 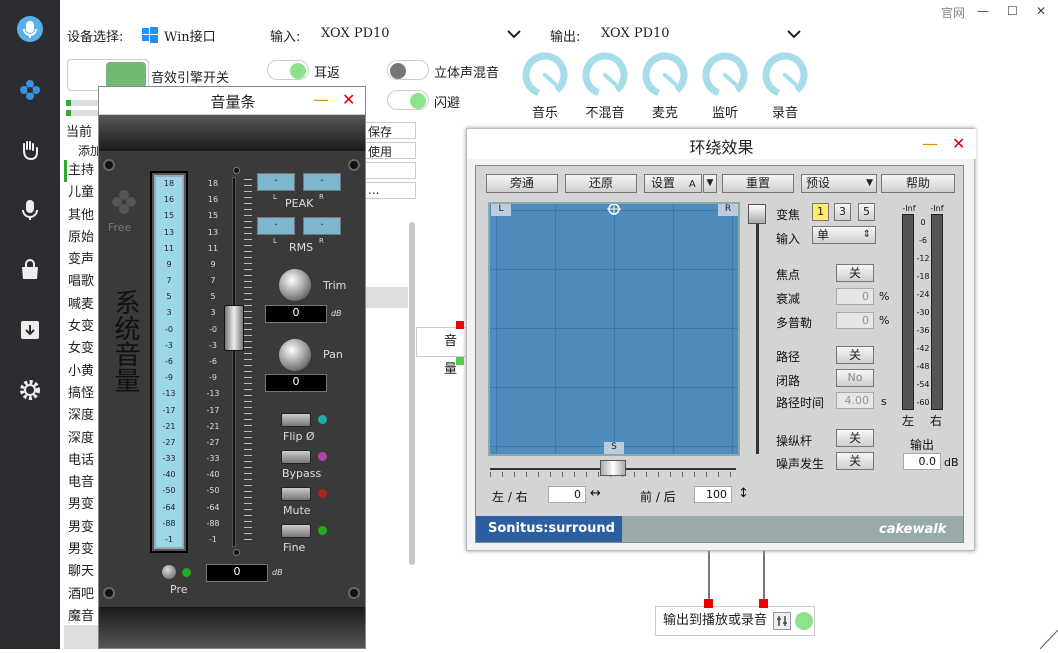 I want to click on fader-value: 0, so click(x=237, y=573).